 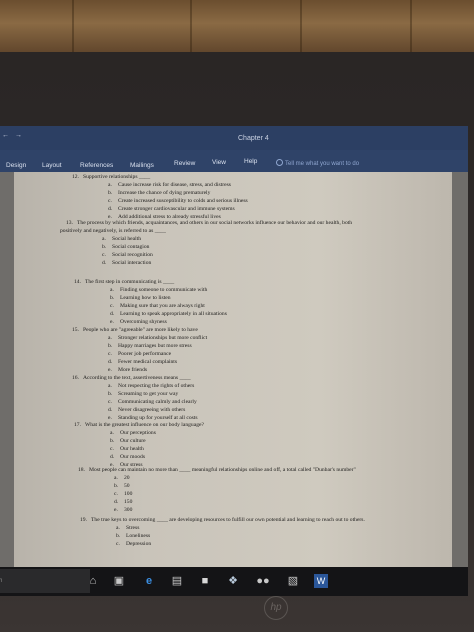 I want to click on option-text: Social health, so click(x=127, y=238).